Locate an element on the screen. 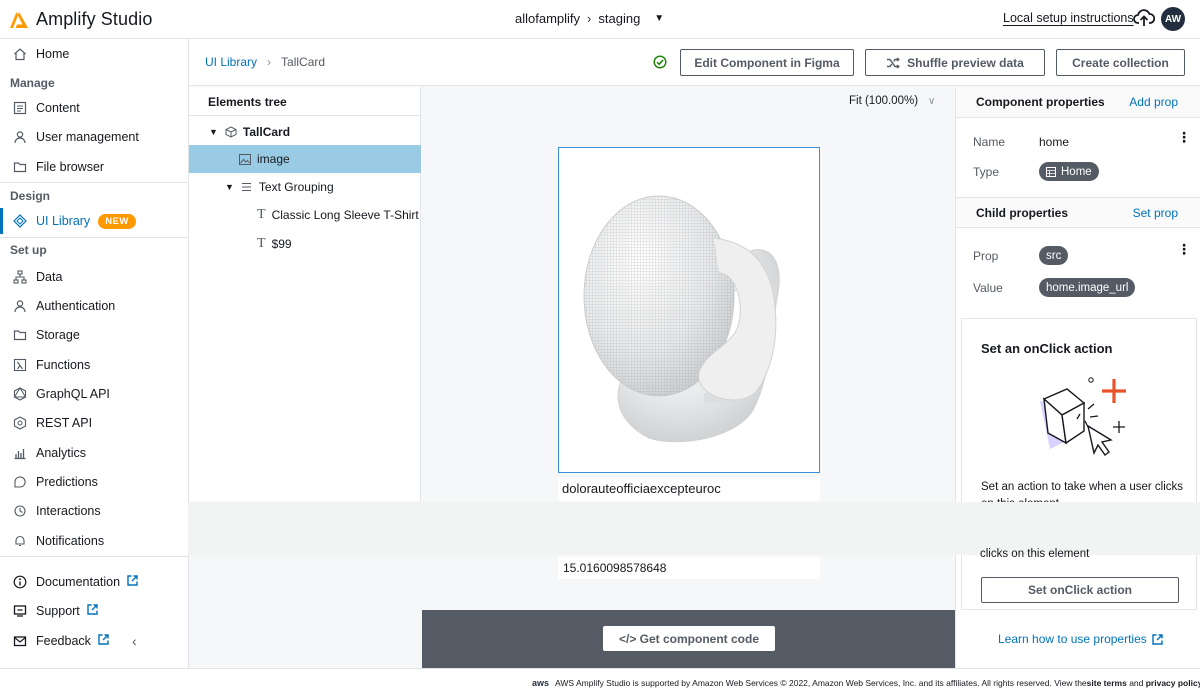 This screenshot has width=1200, height=697. sidebar-item-rest: REST API is located at coordinates (94, 423).